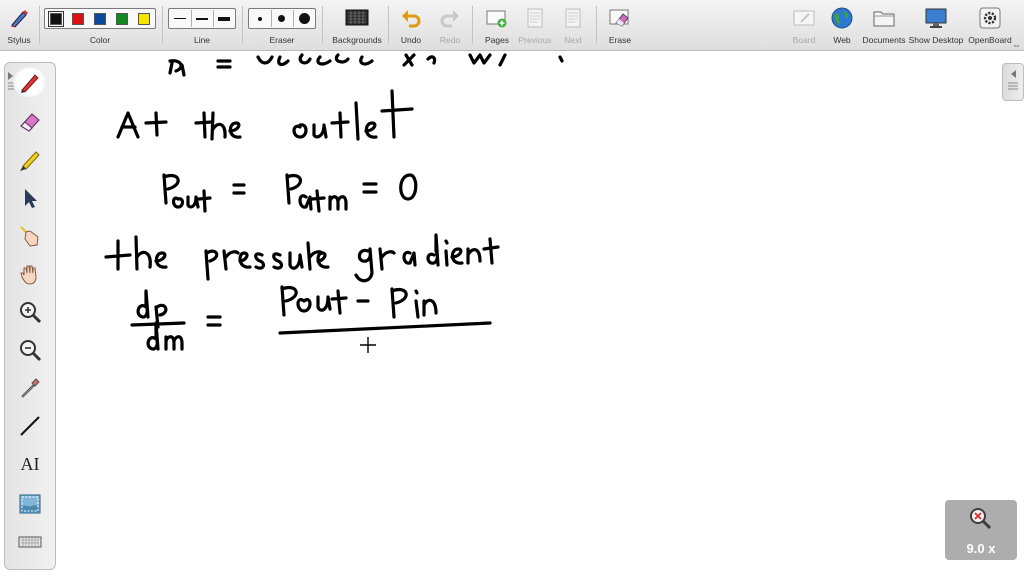  I want to click on next-page-icon, so click(573, 18).